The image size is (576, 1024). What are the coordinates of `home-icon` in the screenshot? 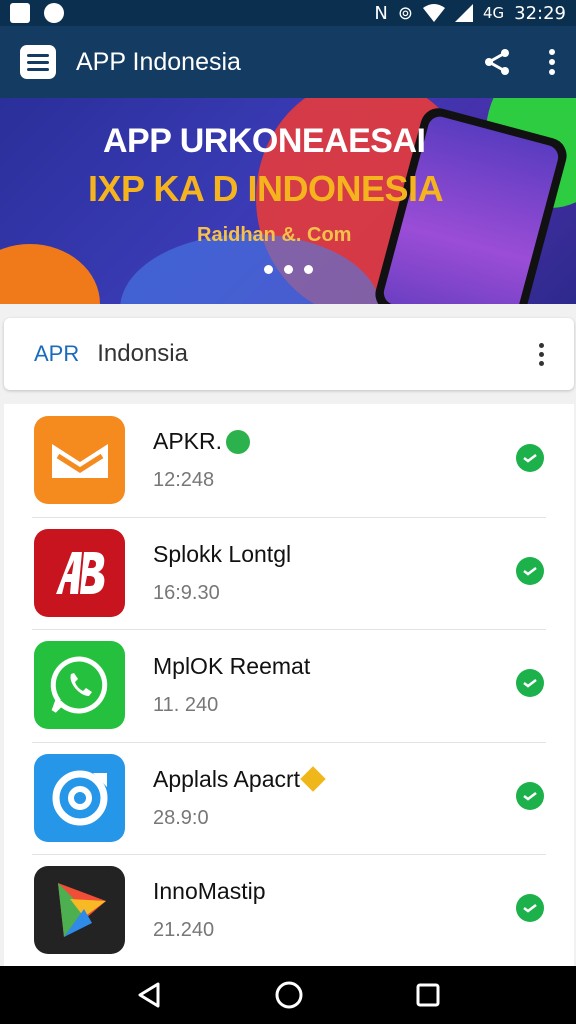 It's located at (289, 995).